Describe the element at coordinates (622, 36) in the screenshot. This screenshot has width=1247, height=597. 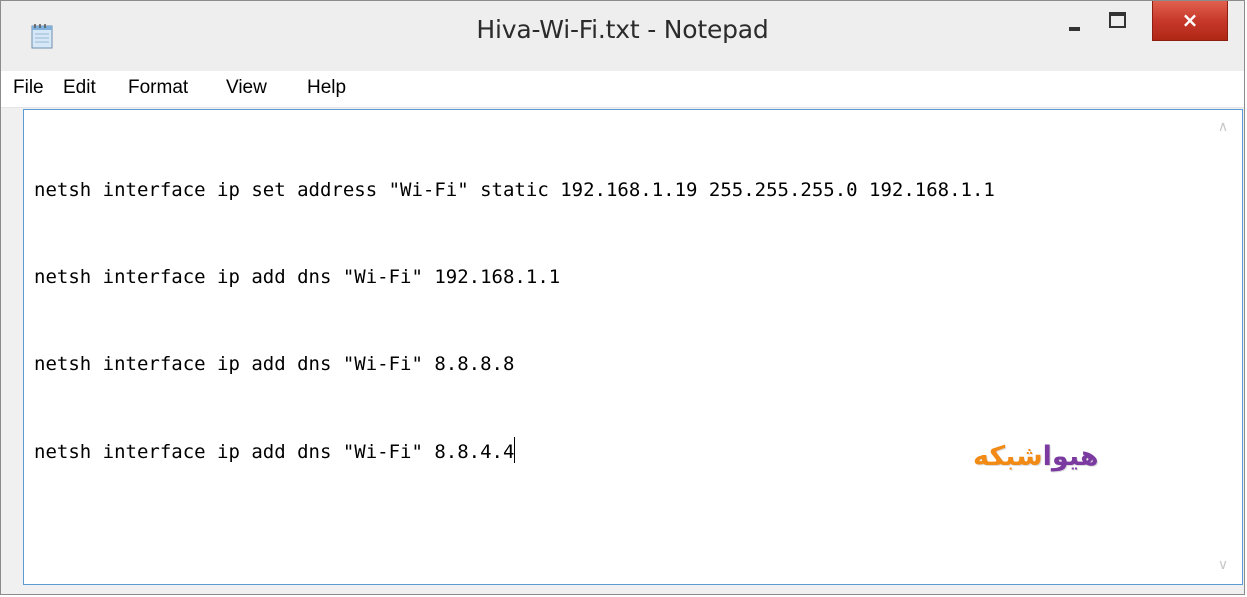
I see `title-bar: Hiva-Wi-Fi.txt - Notepad ×` at that location.